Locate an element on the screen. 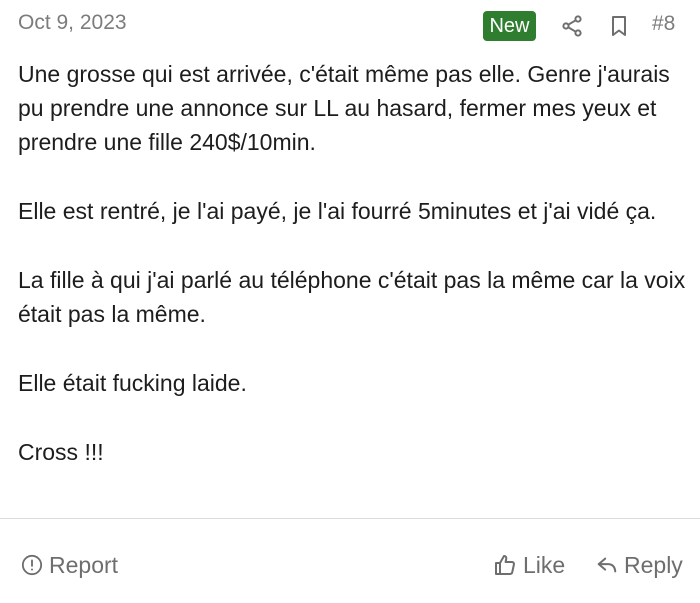 The height and width of the screenshot is (603, 700). new-badge: New is located at coordinates (509, 26).